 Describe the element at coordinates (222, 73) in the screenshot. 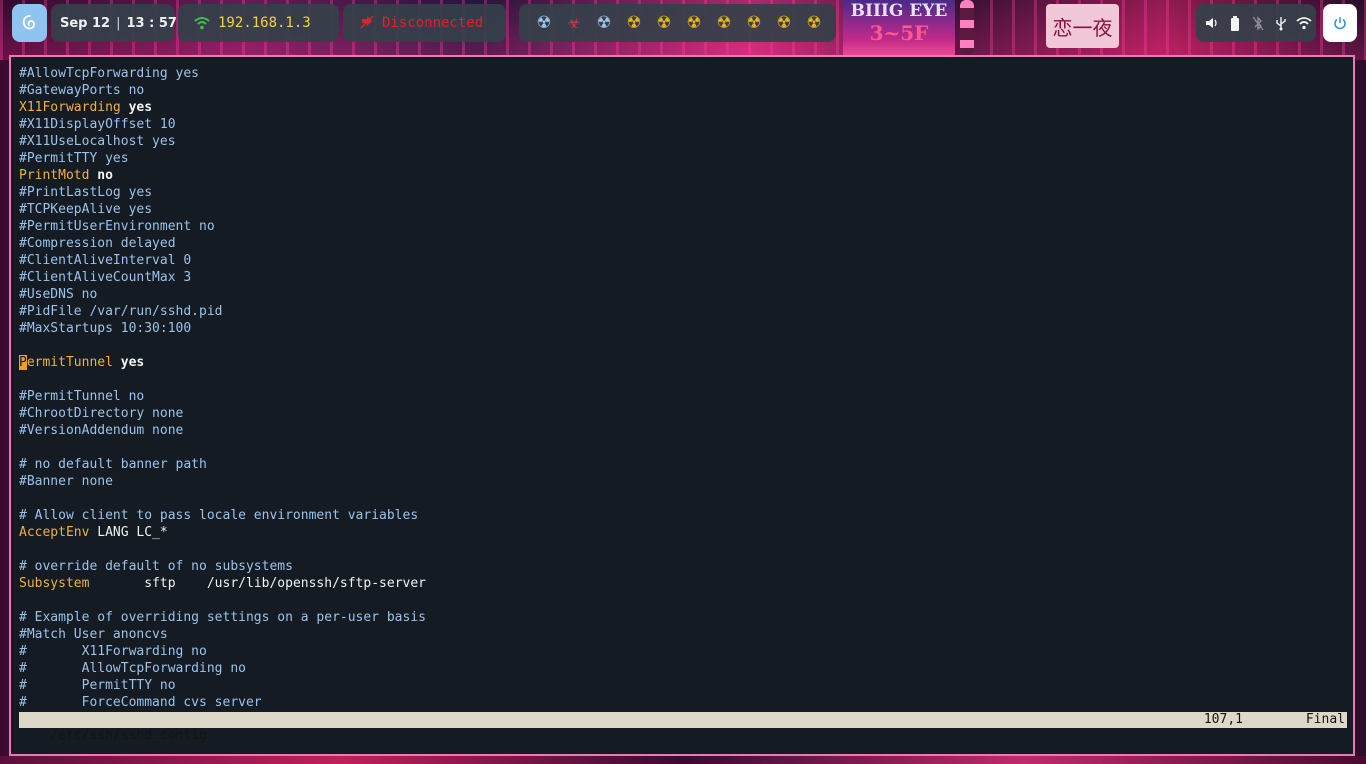

I see `code-line: #AllowTcpForwarding yes` at that location.